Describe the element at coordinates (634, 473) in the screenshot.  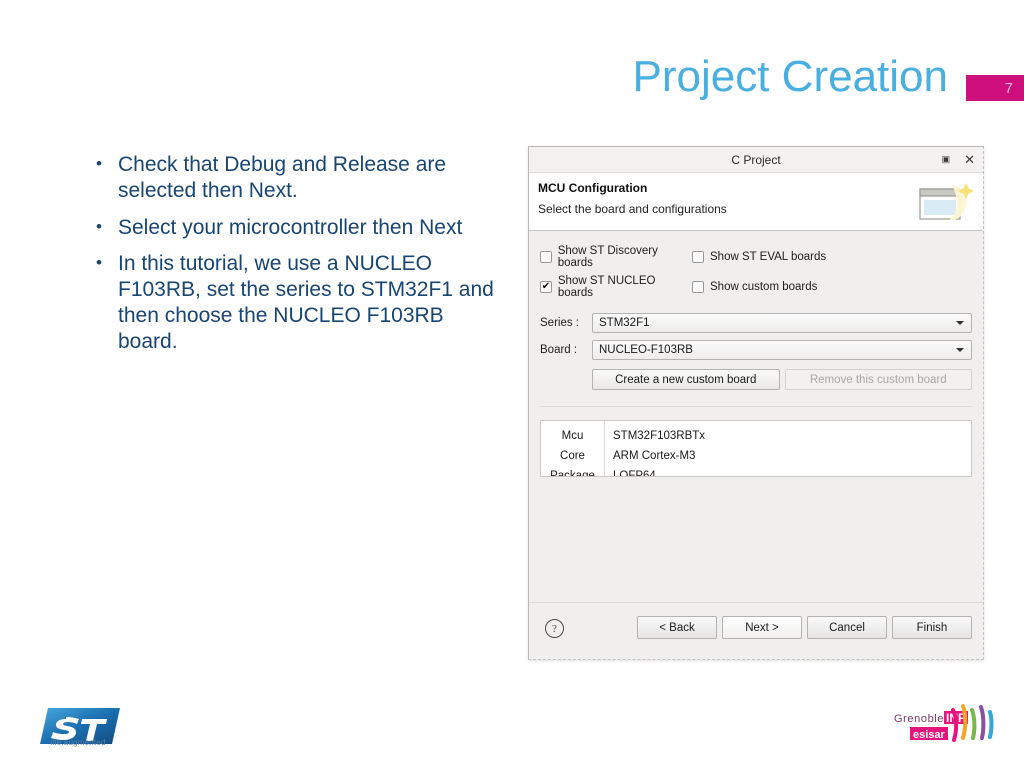
I see `mcu-row-value: LQFP64` at that location.